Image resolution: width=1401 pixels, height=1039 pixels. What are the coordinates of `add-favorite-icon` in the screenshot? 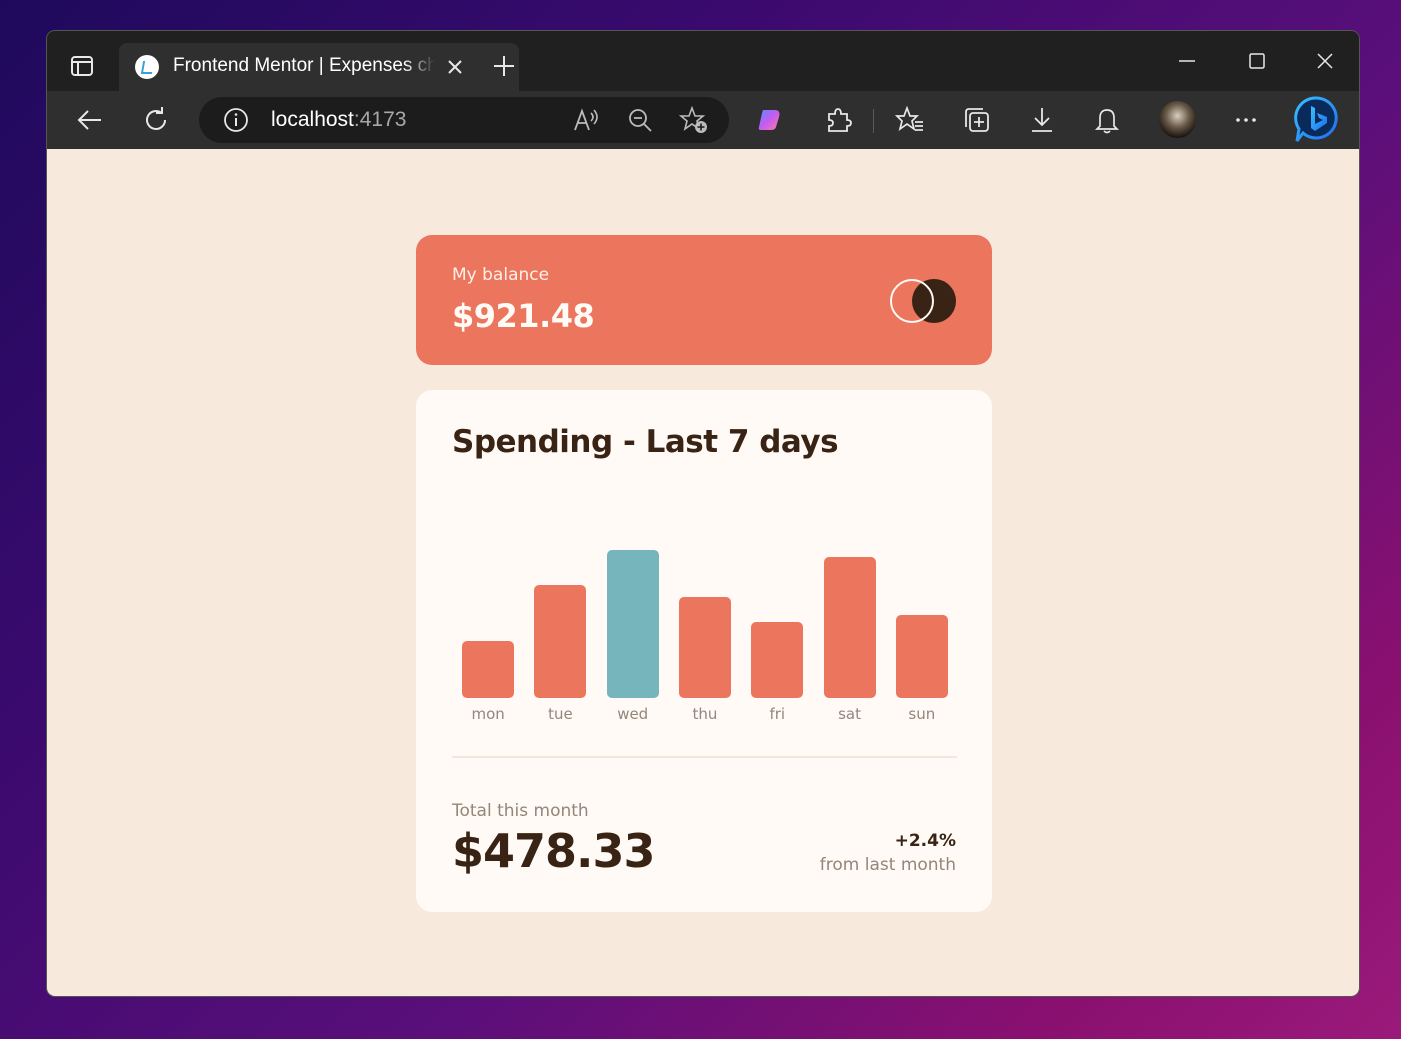 It's located at (694, 120).